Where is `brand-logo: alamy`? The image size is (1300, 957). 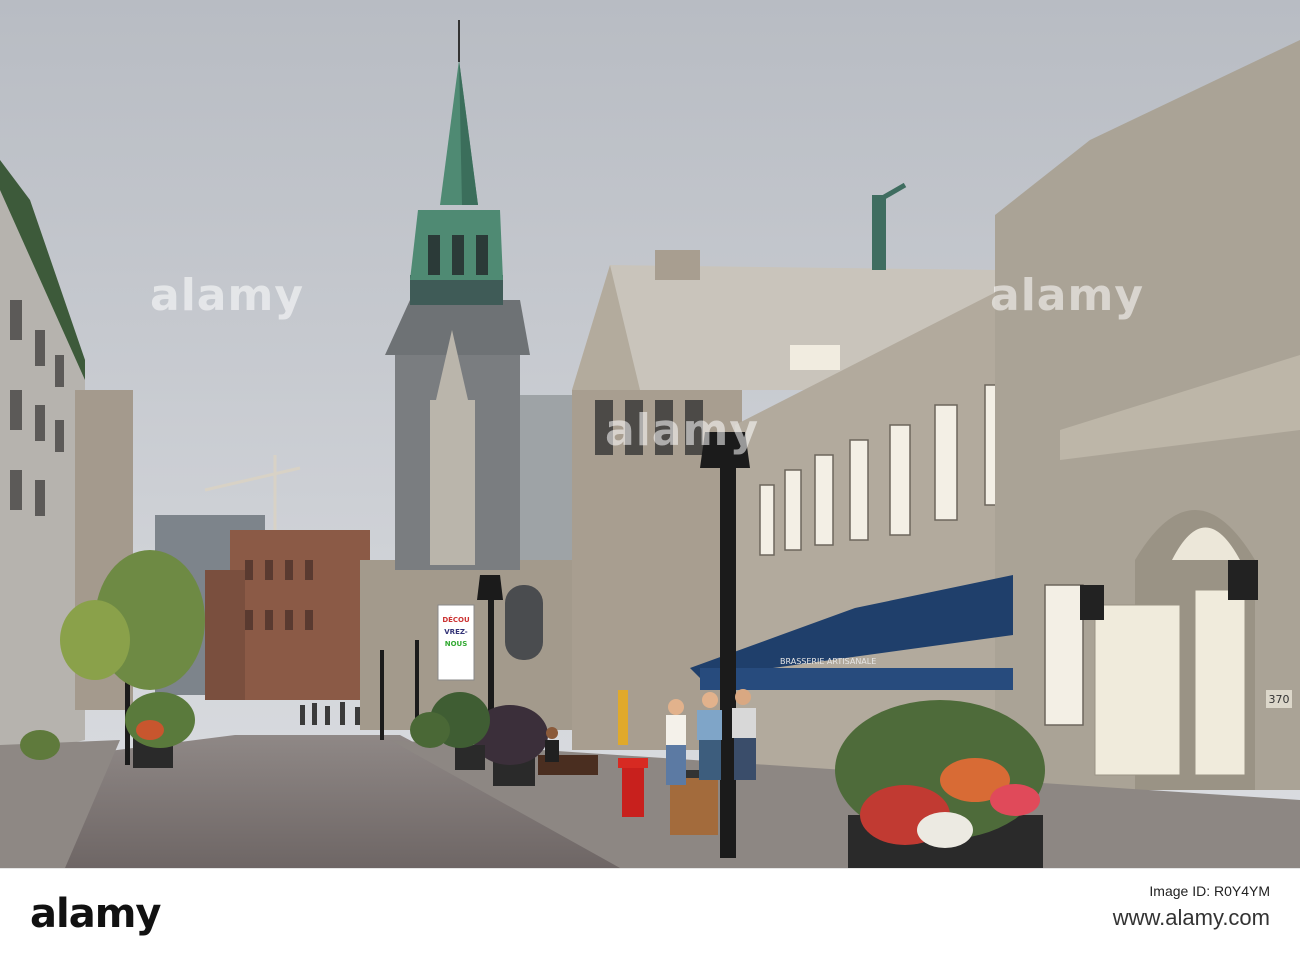
brand-logo: alamy is located at coordinates (95, 914).